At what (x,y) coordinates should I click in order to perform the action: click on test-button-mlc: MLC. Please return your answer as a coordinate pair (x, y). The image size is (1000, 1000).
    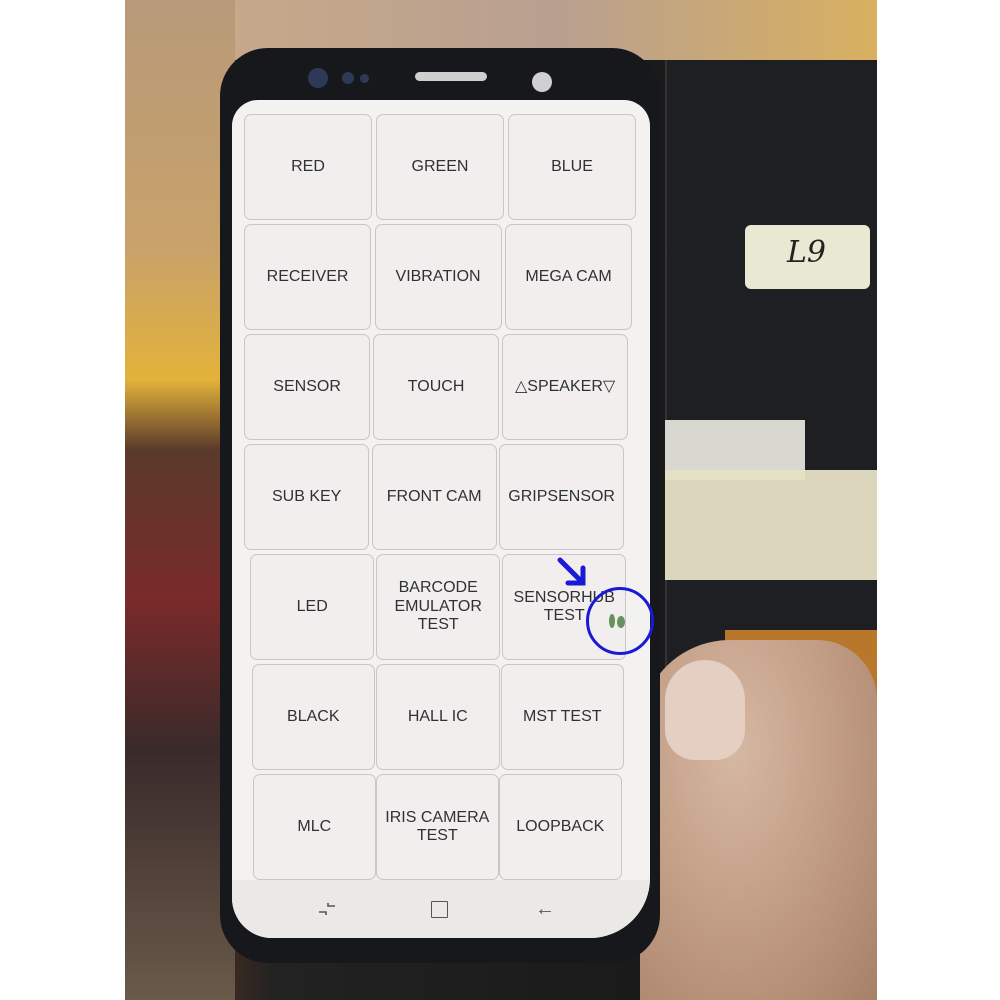
    Looking at the image, I should click on (314, 827).